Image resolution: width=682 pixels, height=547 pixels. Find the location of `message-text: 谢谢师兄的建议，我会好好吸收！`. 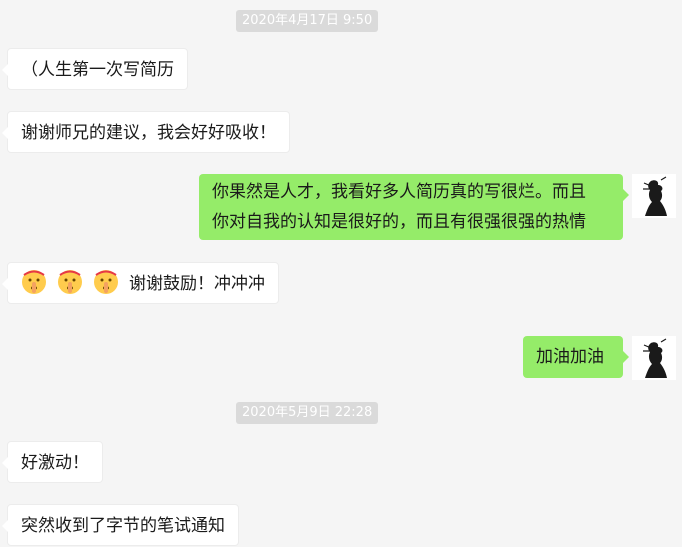

message-text: 谢谢师兄的建议，我会好好吸收！ is located at coordinates (148, 133).